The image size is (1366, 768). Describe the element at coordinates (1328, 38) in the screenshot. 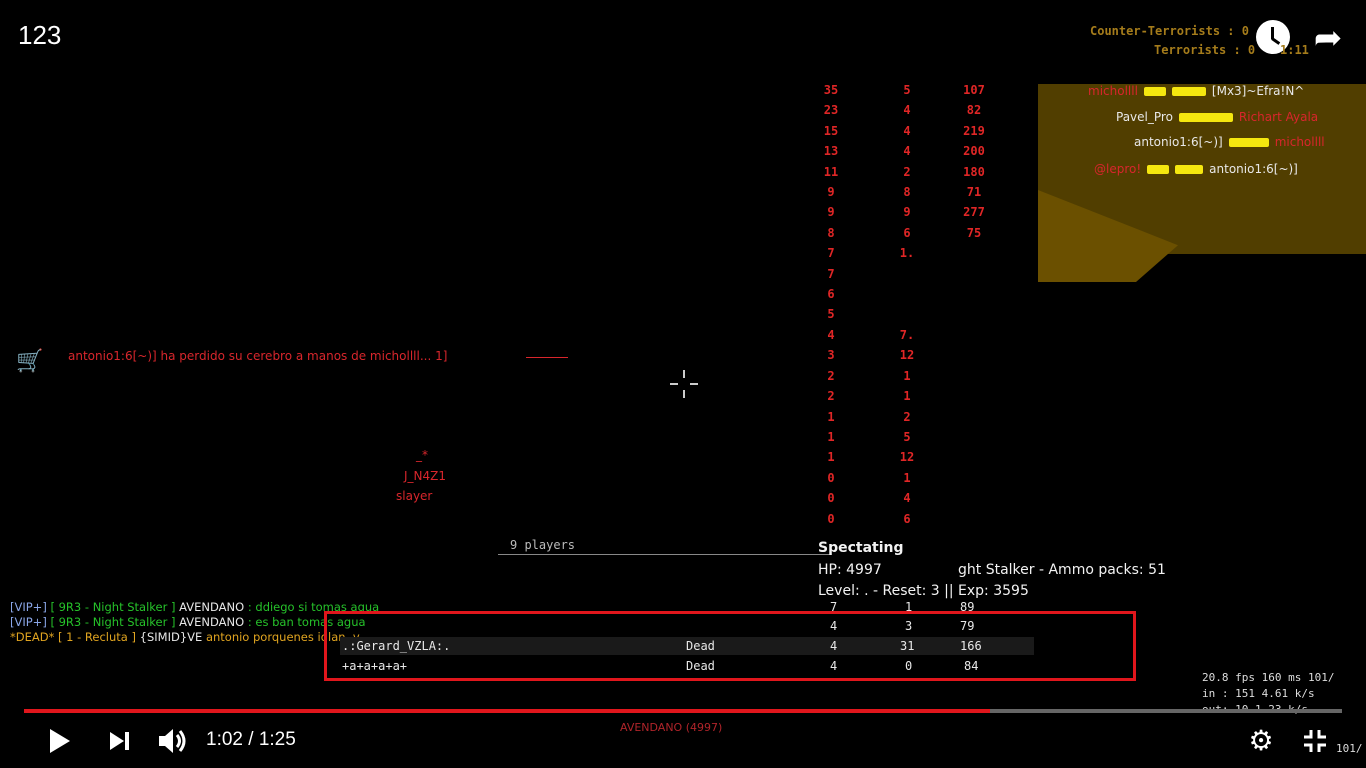

I see `share-icon: ➦` at that location.